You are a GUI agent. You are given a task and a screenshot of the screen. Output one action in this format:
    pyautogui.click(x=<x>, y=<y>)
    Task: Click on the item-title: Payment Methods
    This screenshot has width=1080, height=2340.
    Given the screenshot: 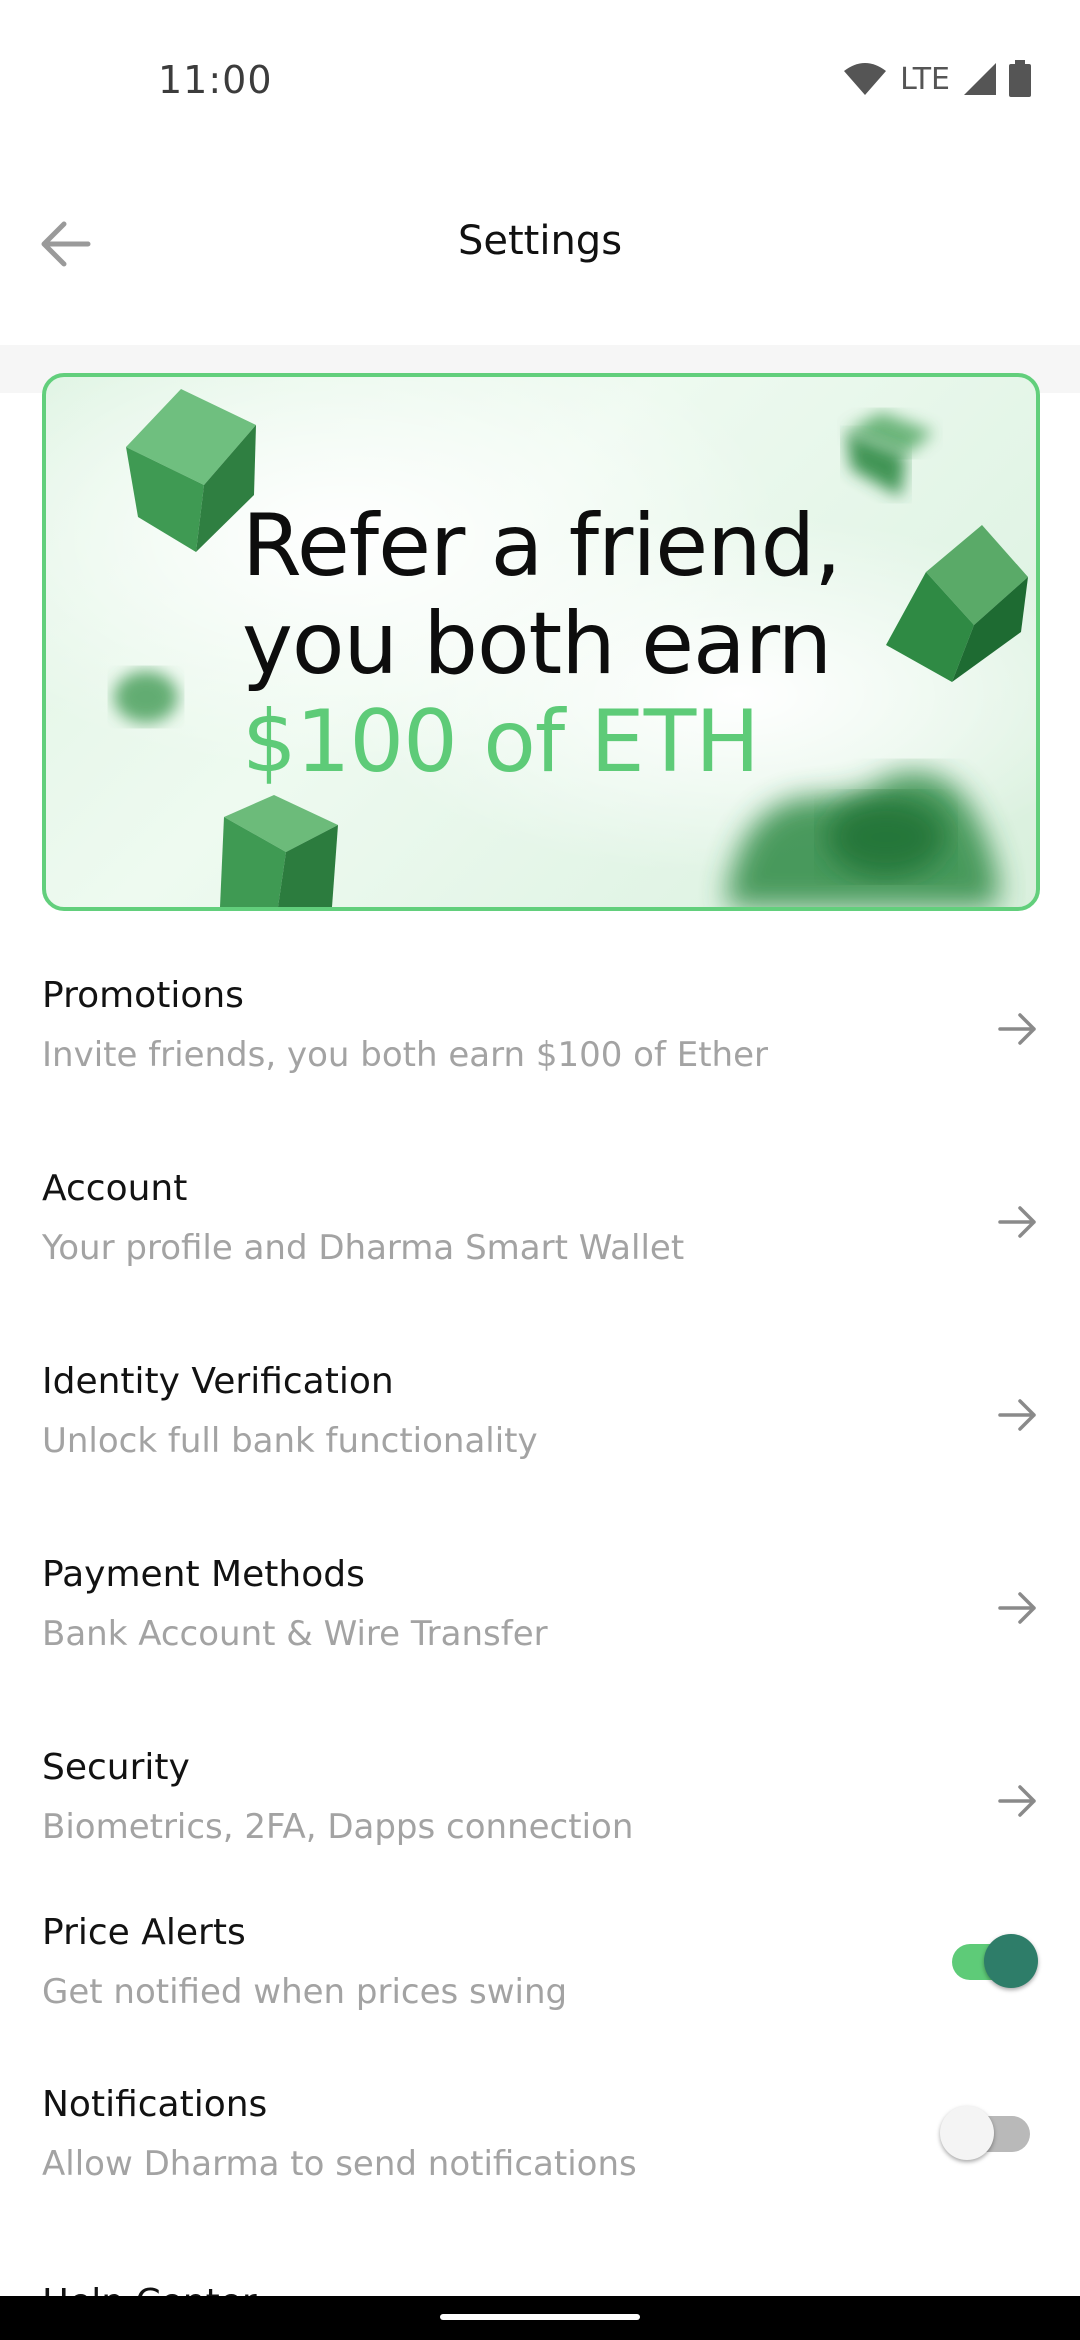 What is the action you would take?
    pyautogui.click(x=203, y=1574)
    